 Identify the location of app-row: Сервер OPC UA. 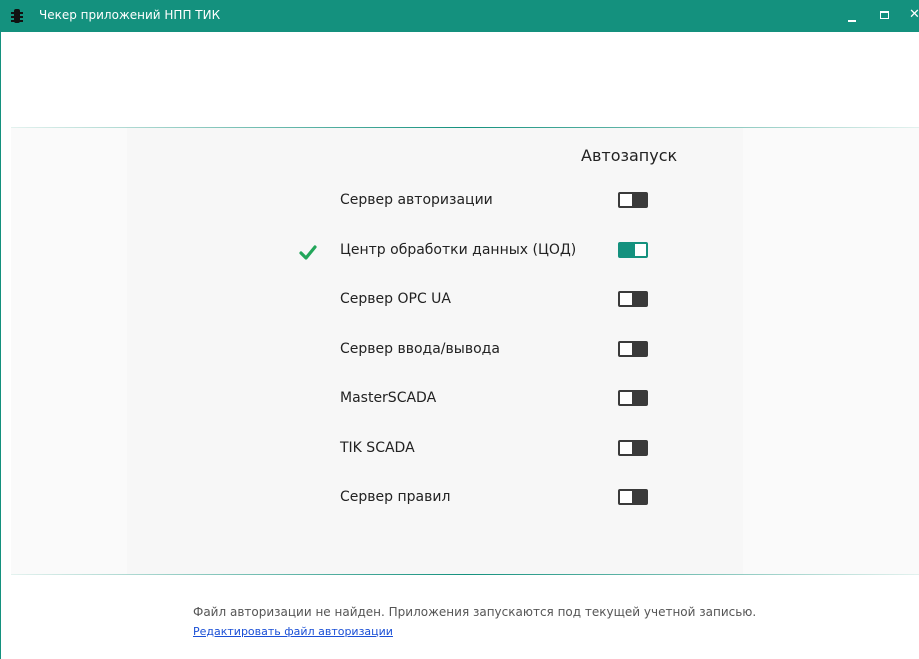
(491, 300).